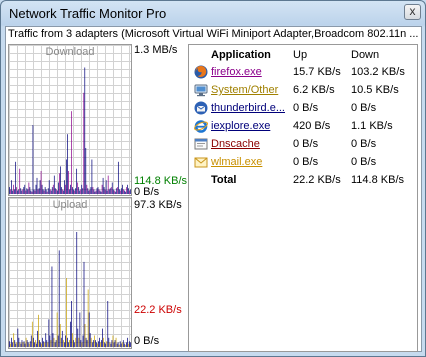 The height and width of the screenshot is (357, 426). I want to click on col-application: Application, so click(241, 55).